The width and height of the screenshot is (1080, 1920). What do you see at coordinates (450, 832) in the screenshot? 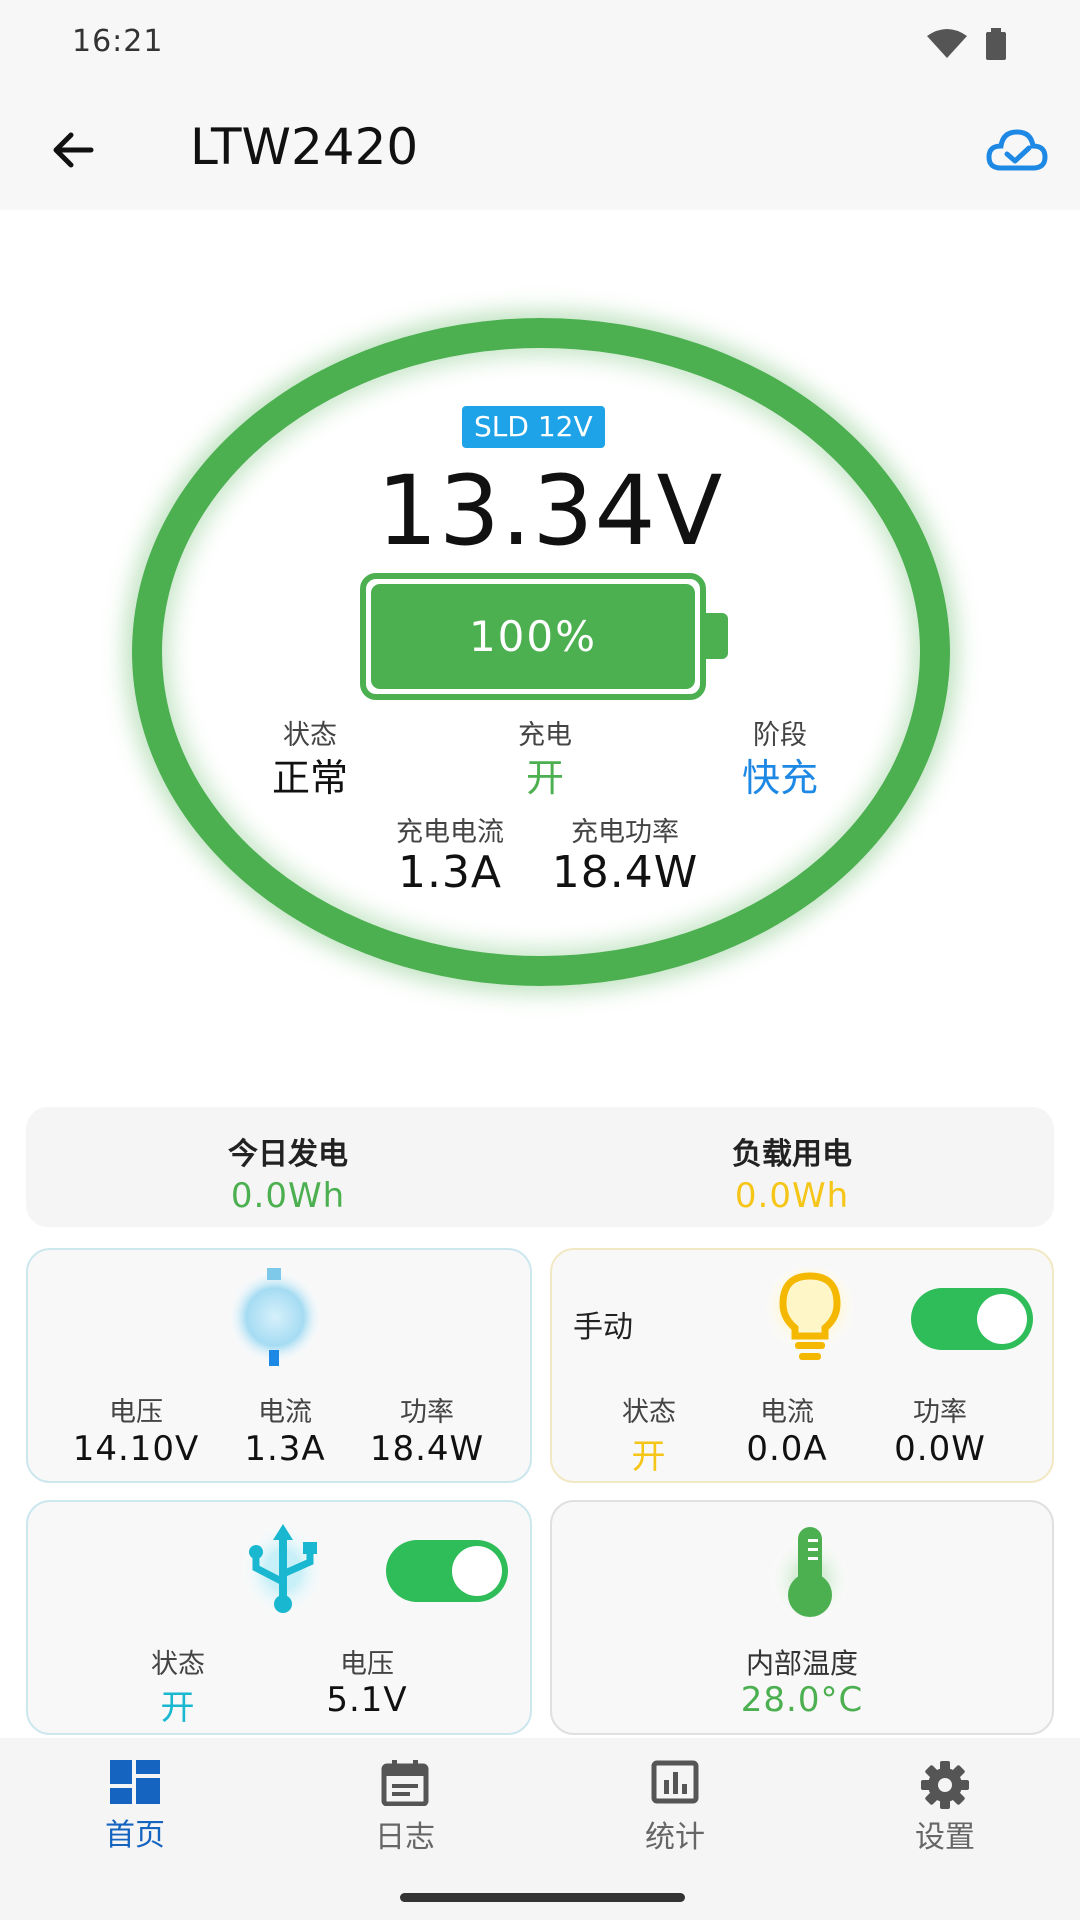
I see `charge-current-label: 充电电流` at bounding box center [450, 832].